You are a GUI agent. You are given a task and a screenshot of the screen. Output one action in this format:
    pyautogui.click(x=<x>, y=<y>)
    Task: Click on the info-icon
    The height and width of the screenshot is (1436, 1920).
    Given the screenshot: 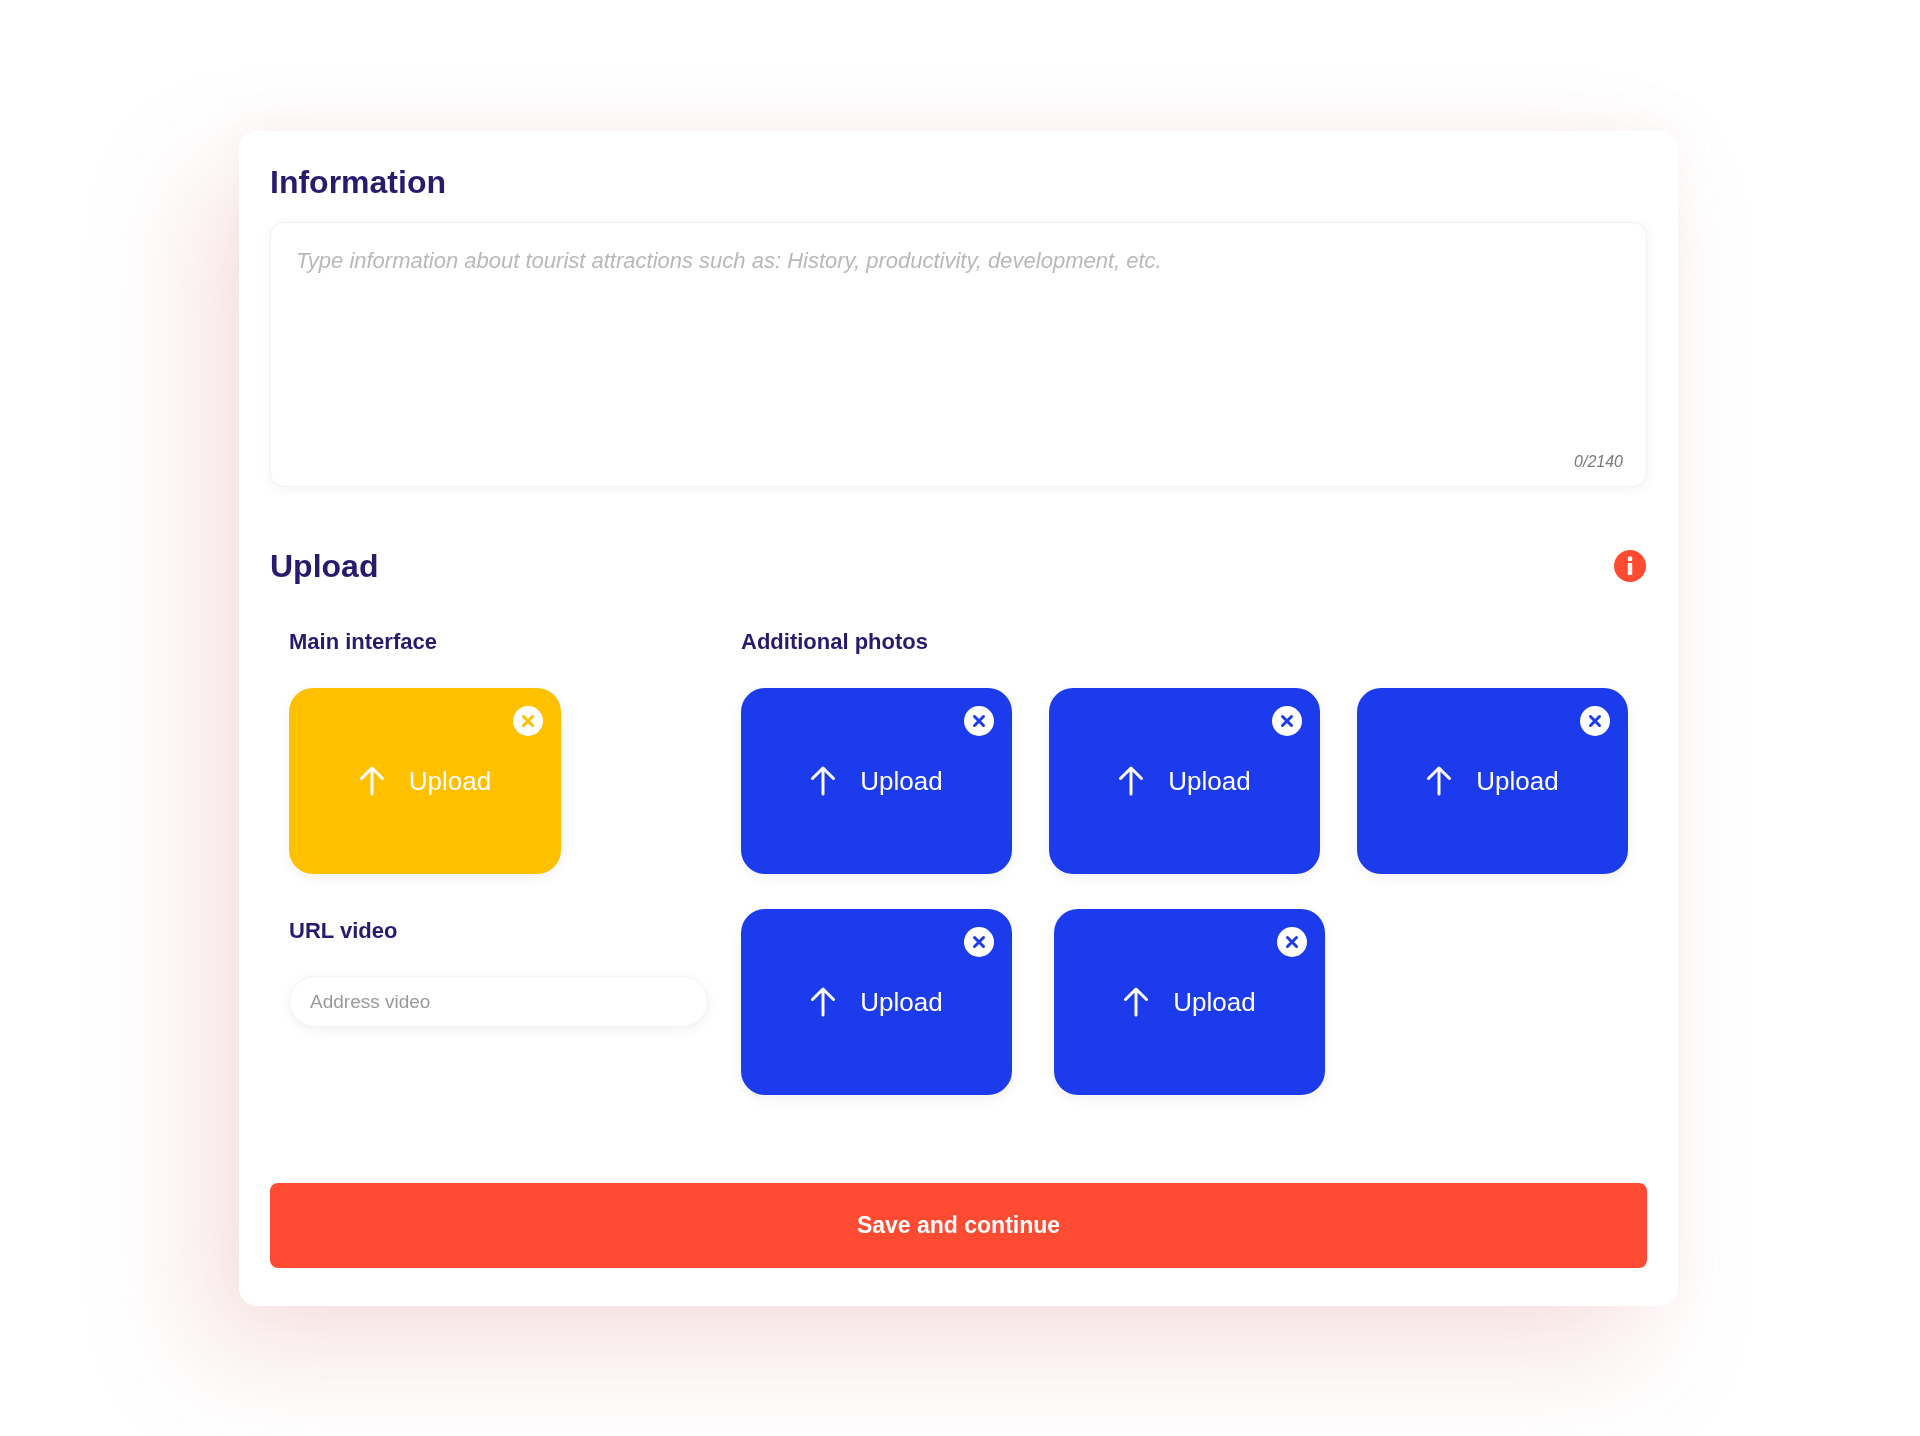 What is the action you would take?
    pyautogui.click(x=1630, y=566)
    